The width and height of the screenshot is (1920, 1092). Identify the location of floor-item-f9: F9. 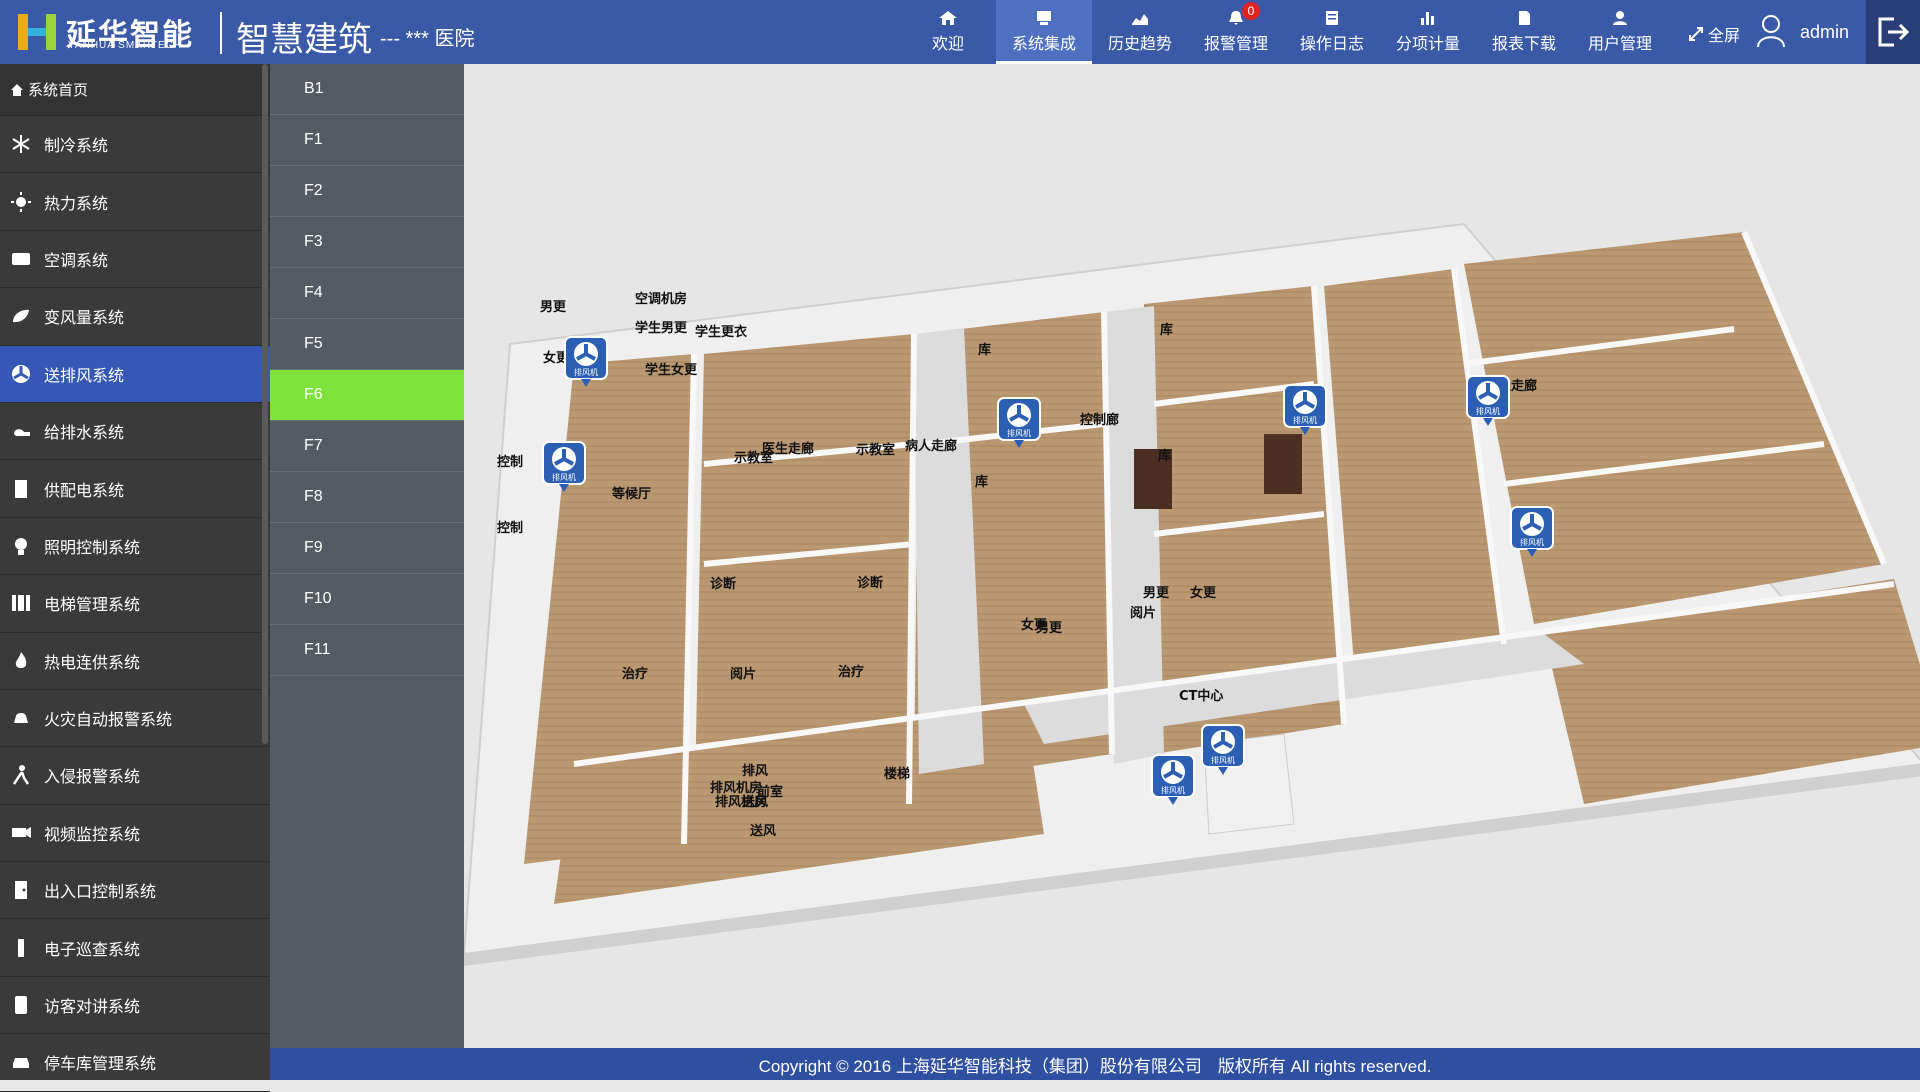
(367, 548).